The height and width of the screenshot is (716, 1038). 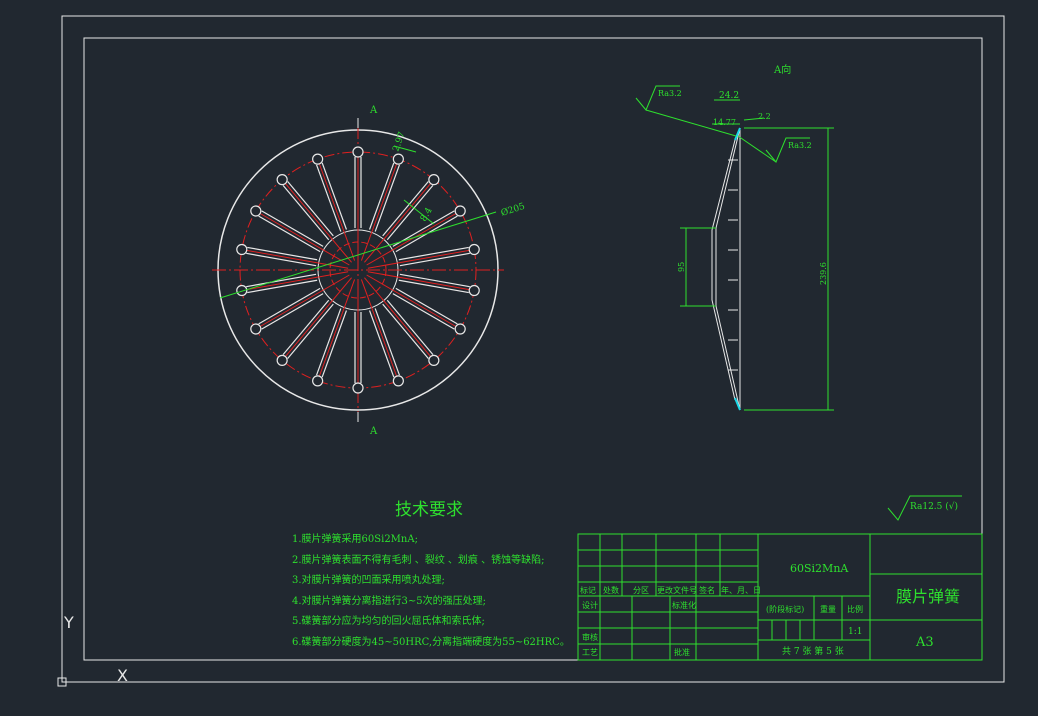 What do you see at coordinates (355, 538) in the screenshot?
I see `tech-item-1: 1.膜片弹簧采用60Si2MnA;` at bounding box center [355, 538].